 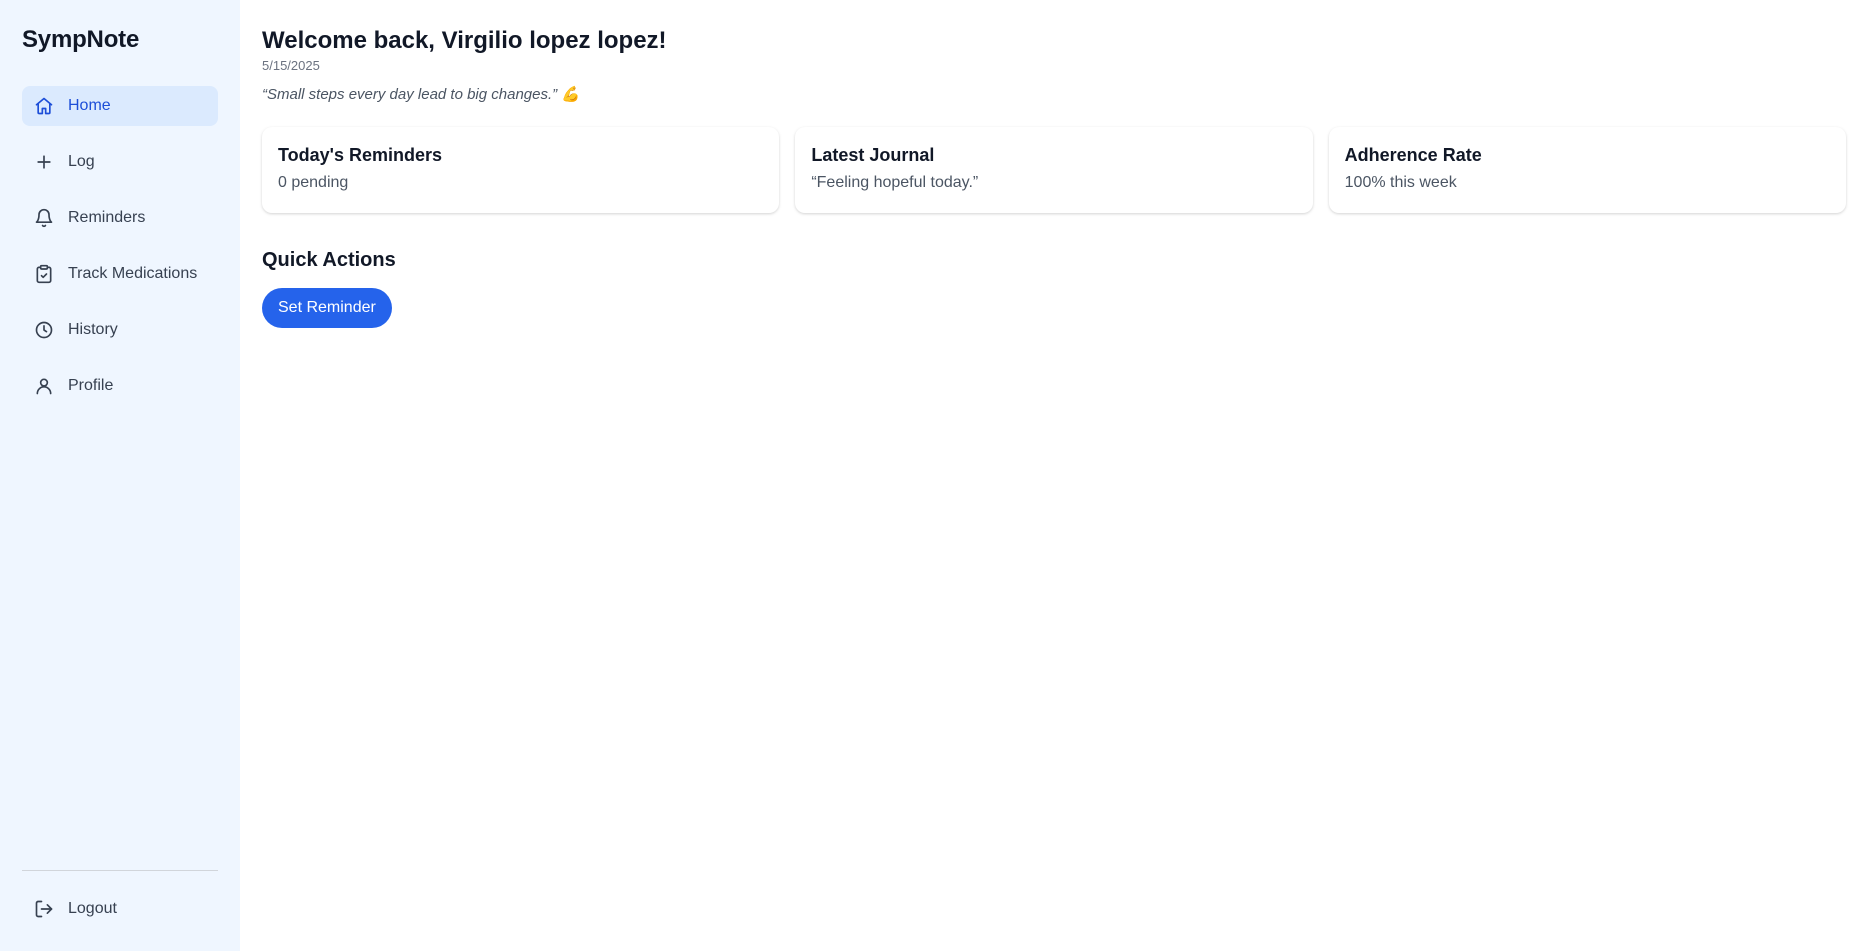 I want to click on home-icon, so click(x=44, y=106).